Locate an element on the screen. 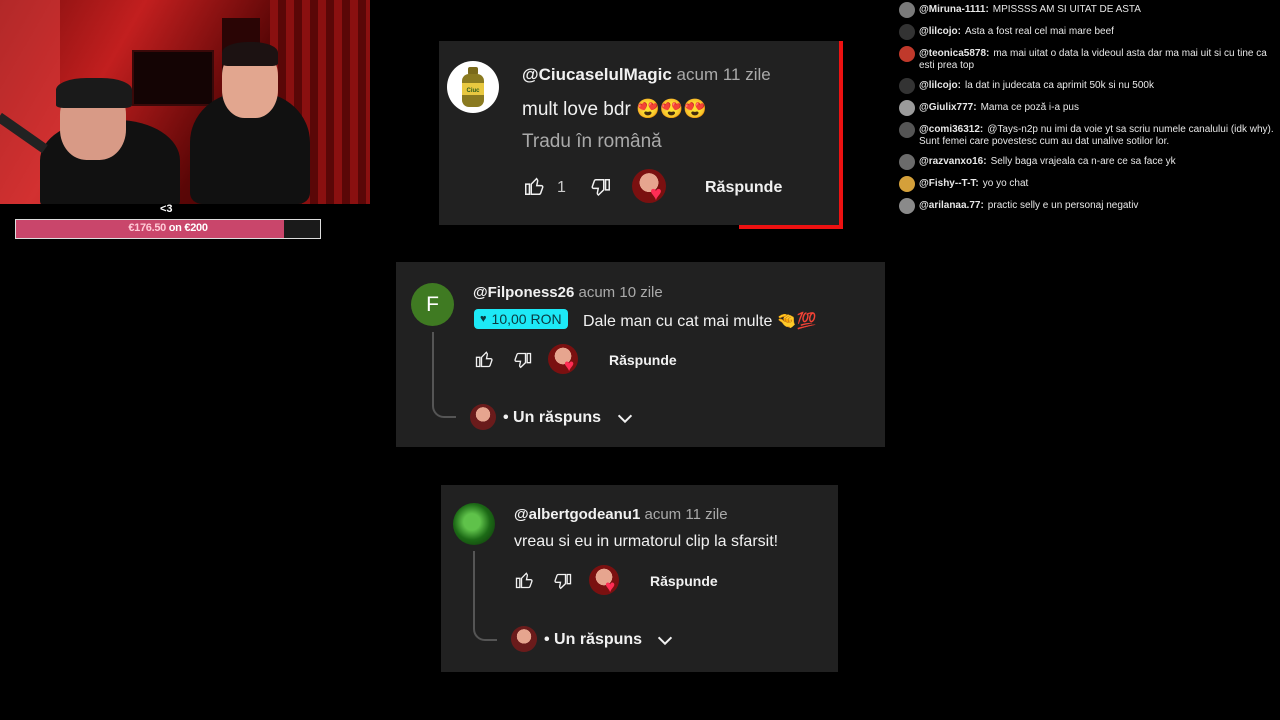  chat-username: @Giulix777: is located at coordinates (948, 107).